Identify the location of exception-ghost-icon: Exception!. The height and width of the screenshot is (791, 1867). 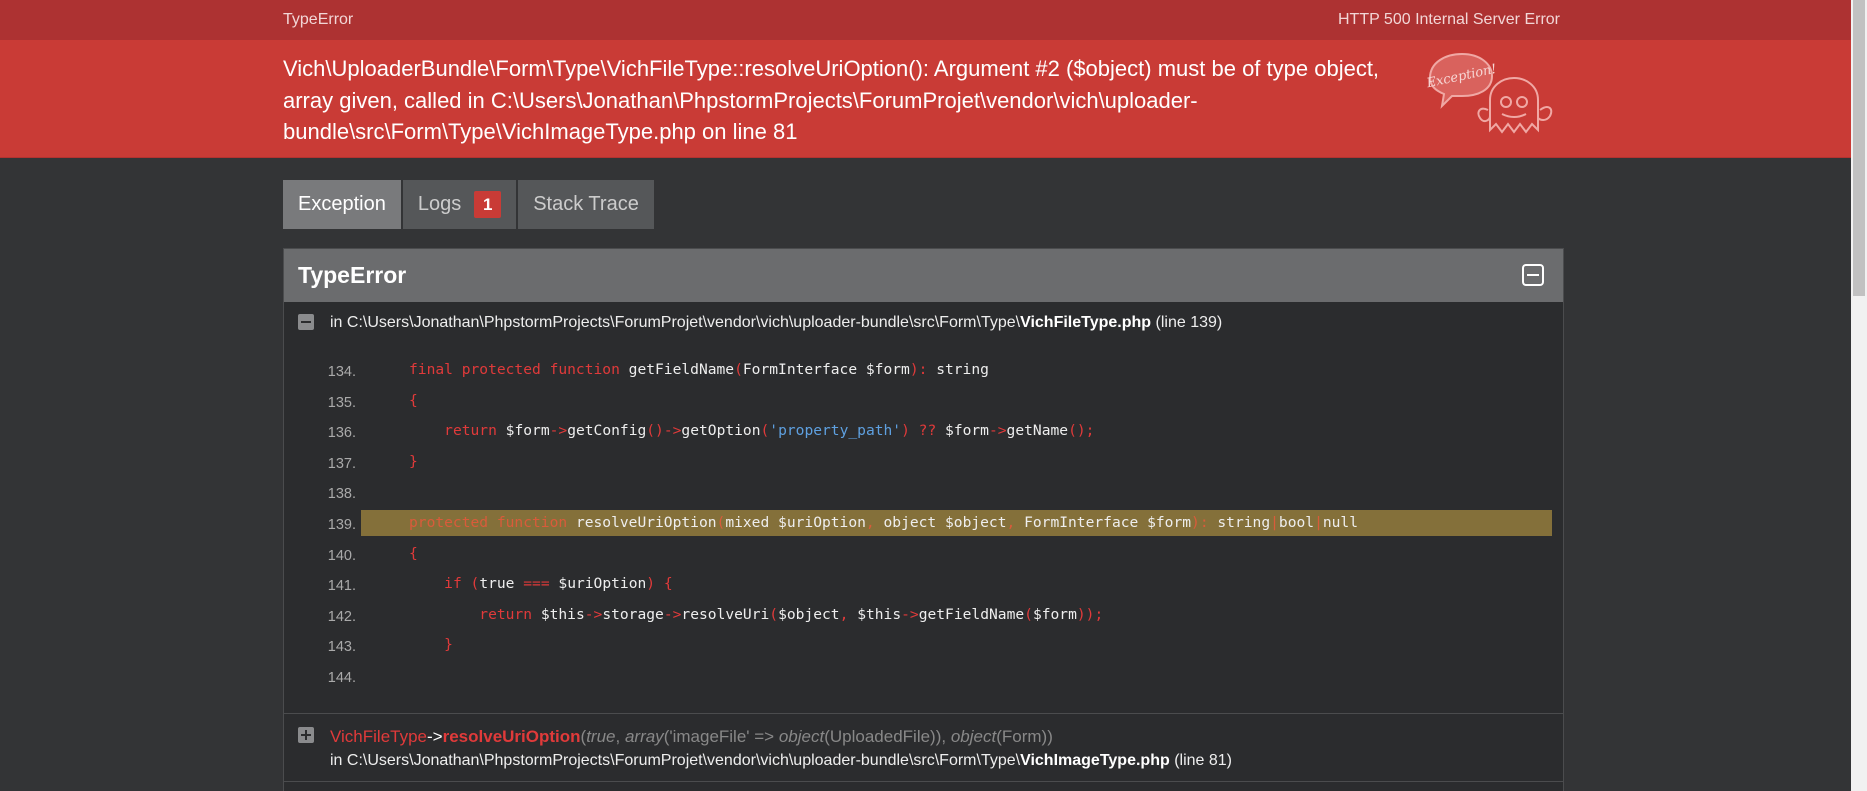
(1488, 93).